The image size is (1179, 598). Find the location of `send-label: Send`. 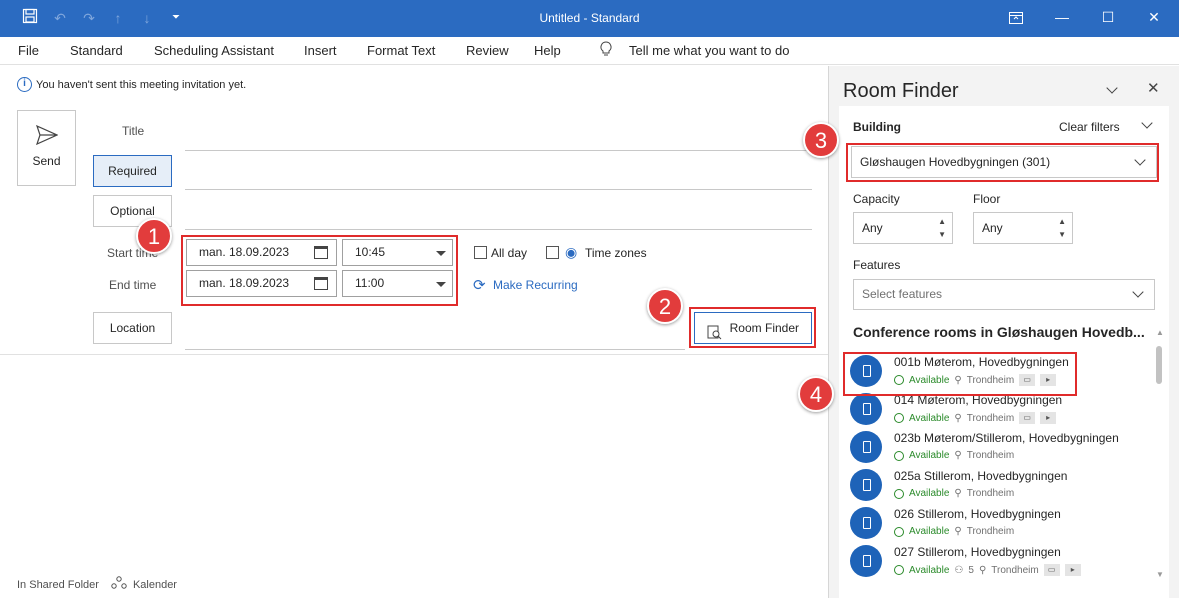

send-label: Send is located at coordinates (46, 161).